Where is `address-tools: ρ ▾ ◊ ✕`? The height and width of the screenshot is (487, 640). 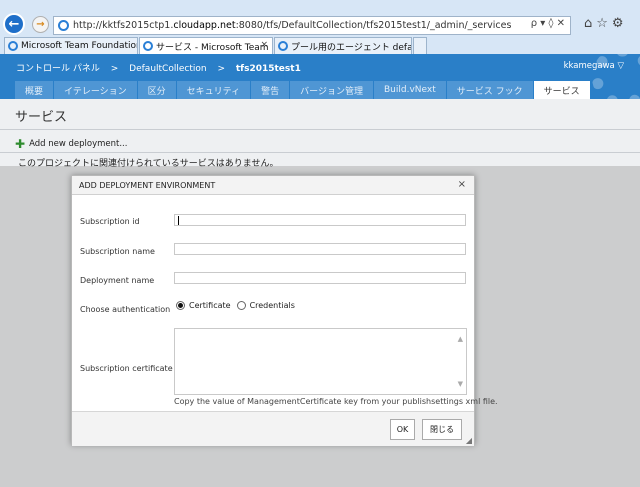 address-tools: ρ ▾ ◊ ✕ is located at coordinates (548, 23).